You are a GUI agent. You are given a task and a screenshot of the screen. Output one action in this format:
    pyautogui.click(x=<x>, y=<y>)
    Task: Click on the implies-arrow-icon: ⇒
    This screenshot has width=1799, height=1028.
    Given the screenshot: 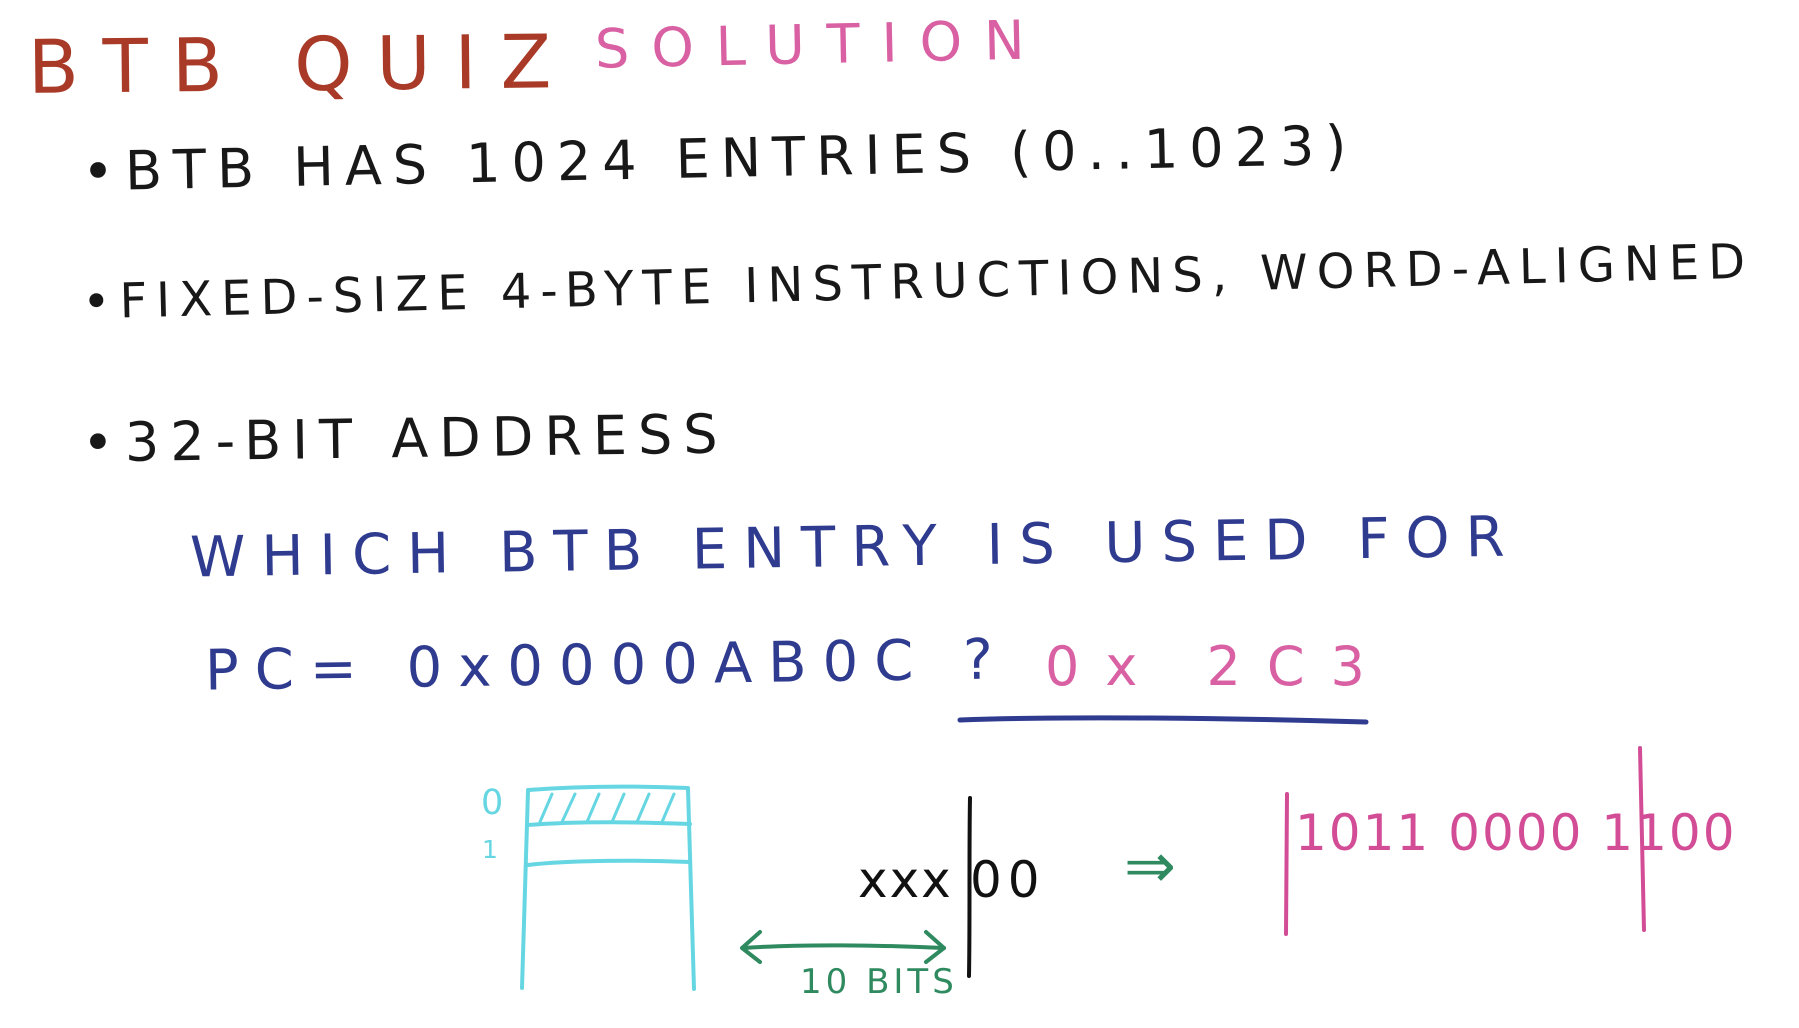 What is the action you would take?
    pyautogui.click(x=1150, y=865)
    